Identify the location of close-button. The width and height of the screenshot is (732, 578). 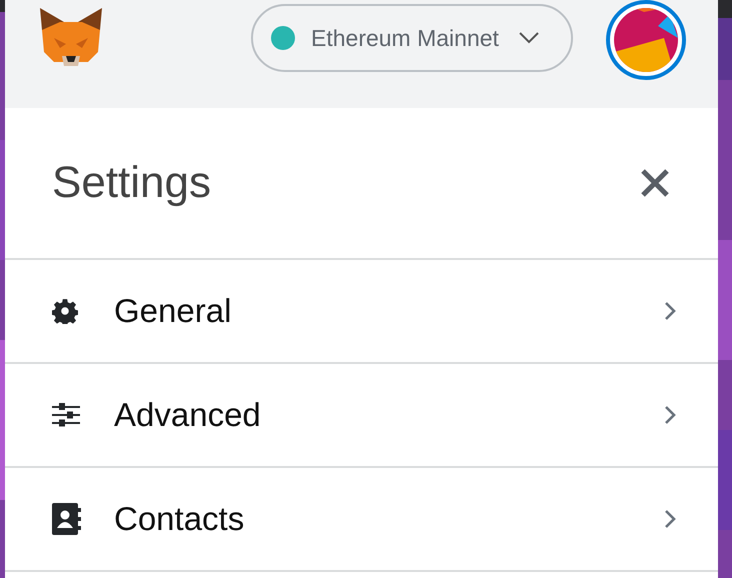
(655, 183).